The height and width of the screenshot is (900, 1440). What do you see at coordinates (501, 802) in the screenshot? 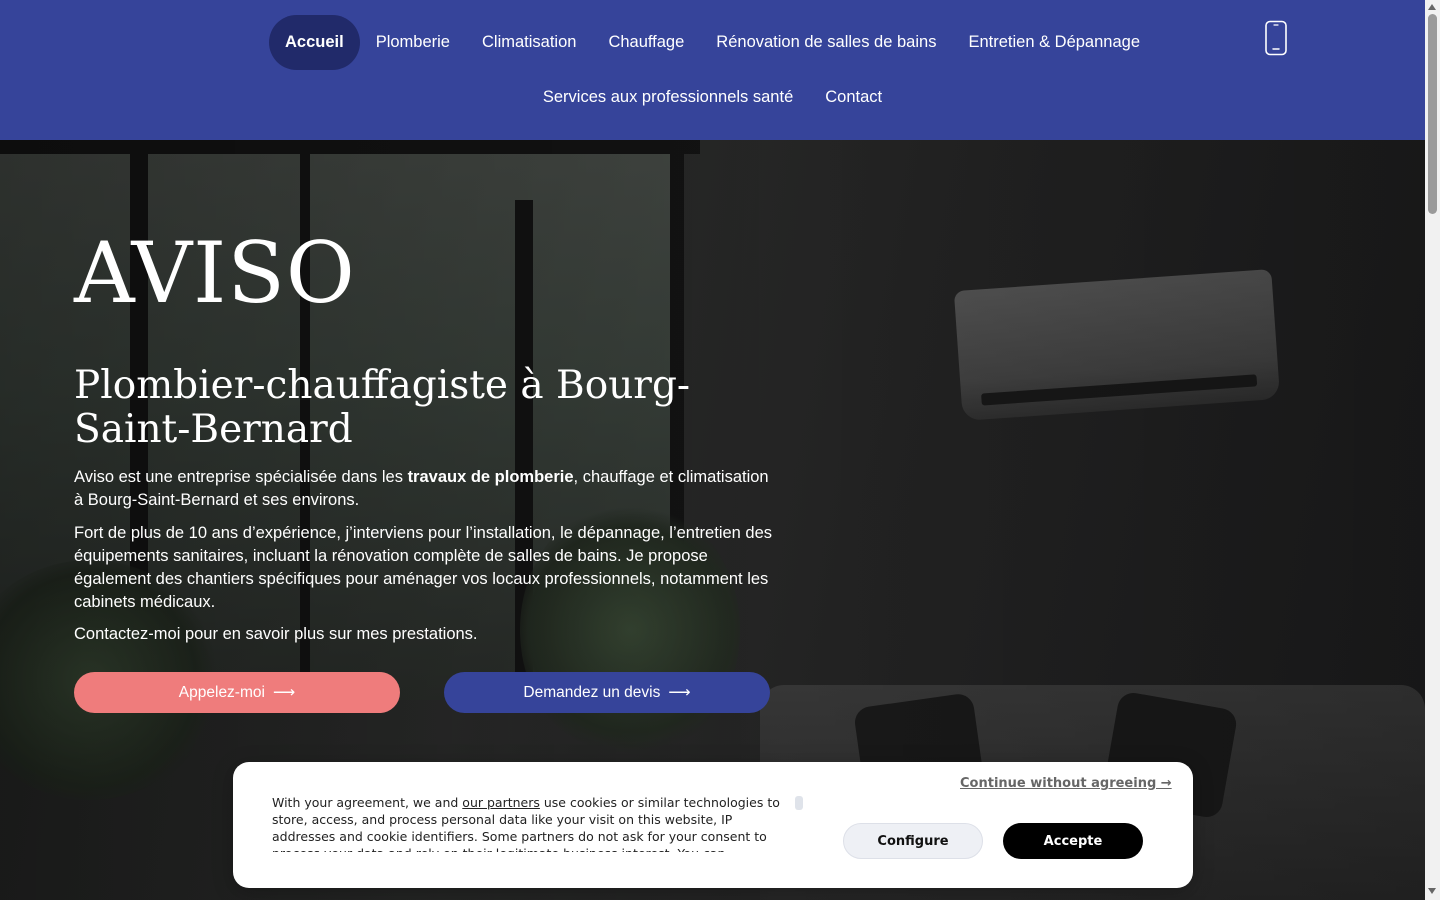
I see `partners-link: our partners` at bounding box center [501, 802].